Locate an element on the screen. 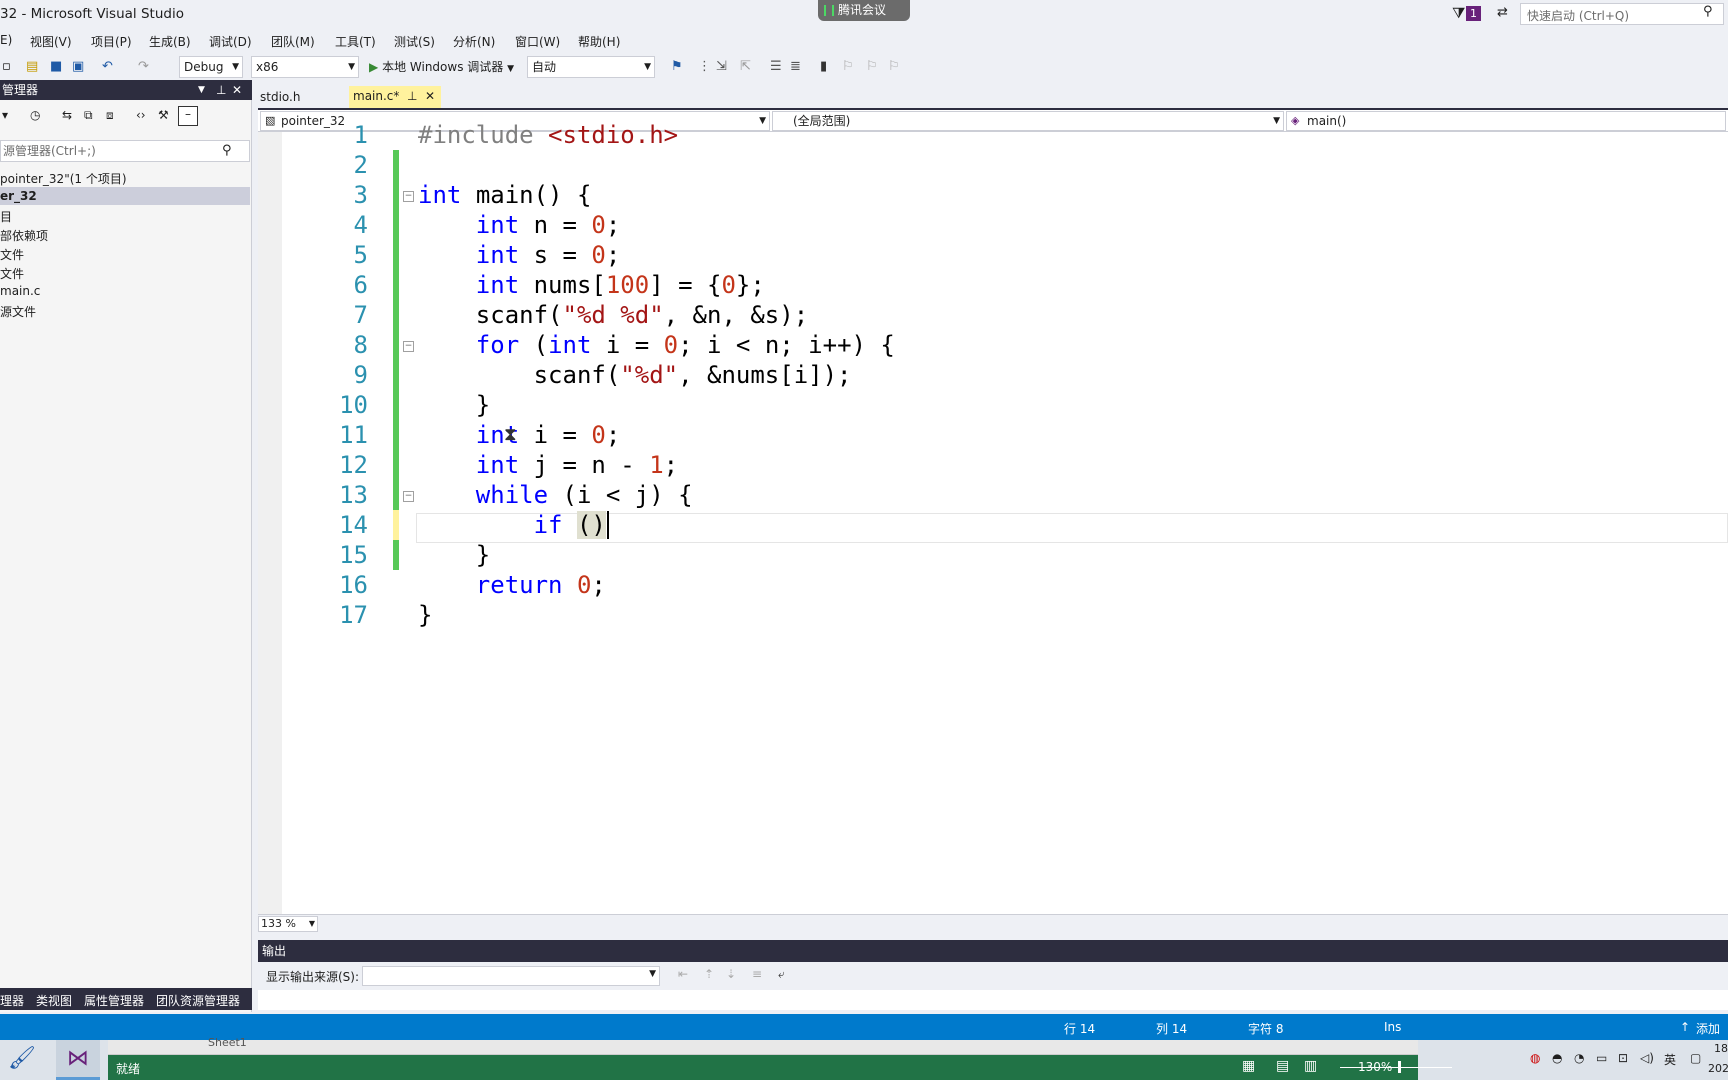 This screenshot has width=1728, height=1080. save-icon: ■ is located at coordinates (56, 67).